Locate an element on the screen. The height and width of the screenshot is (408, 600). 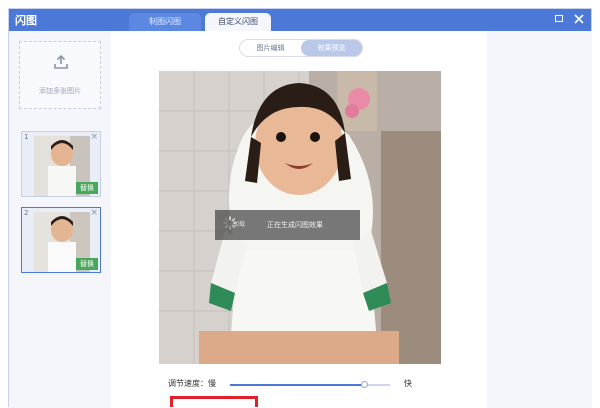
speed-fast-label: 快 is located at coordinates (408, 383).